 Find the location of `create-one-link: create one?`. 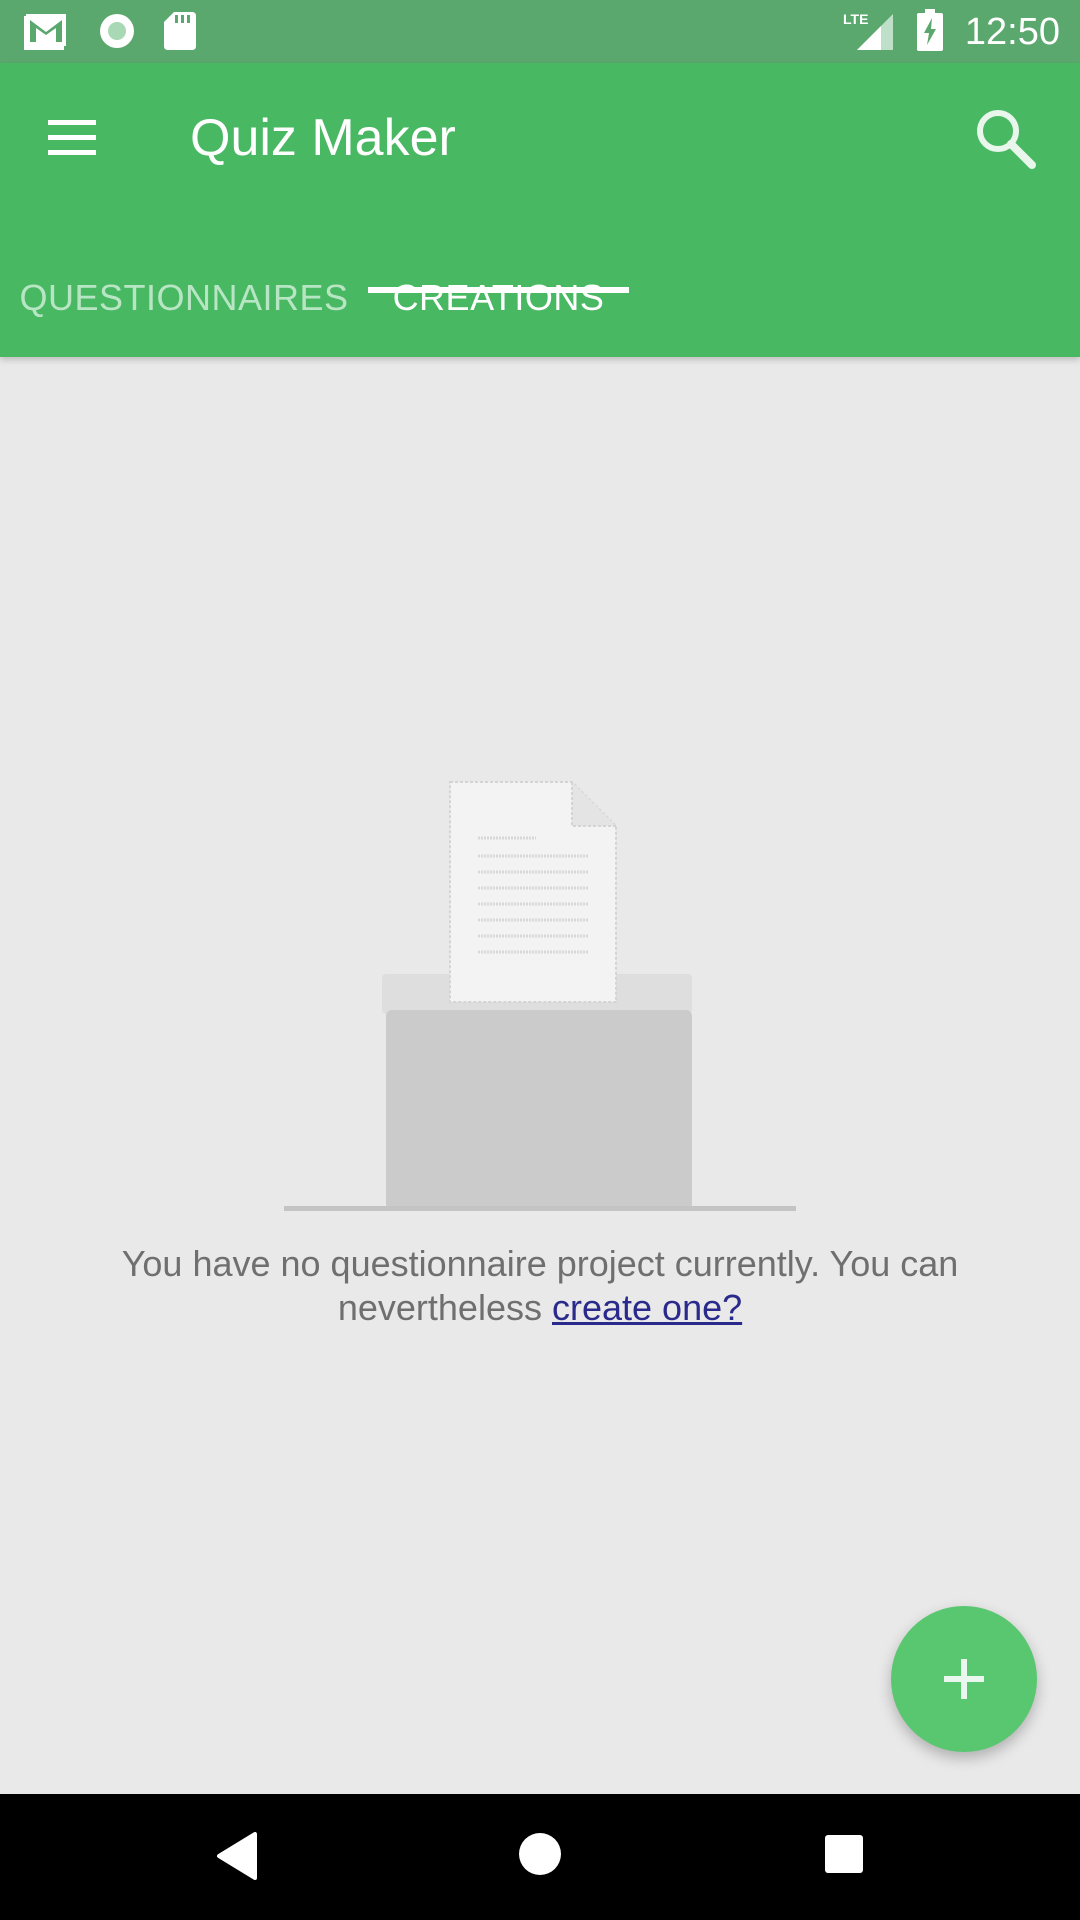

create-one-link: create one? is located at coordinates (647, 1307).